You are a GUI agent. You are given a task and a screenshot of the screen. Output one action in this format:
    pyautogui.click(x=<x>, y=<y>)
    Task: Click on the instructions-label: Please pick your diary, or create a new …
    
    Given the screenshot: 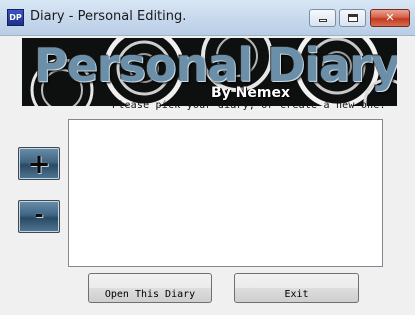 What is the action you would take?
    pyautogui.click(x=249, y=105)
    